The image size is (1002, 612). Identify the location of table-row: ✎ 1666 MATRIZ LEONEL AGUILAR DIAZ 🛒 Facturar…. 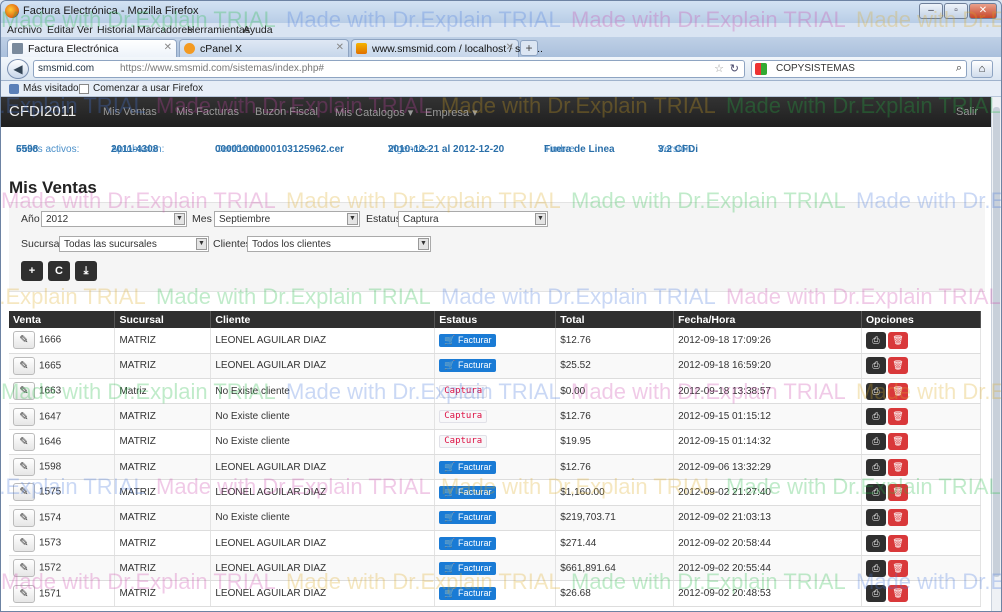
(495, 341).